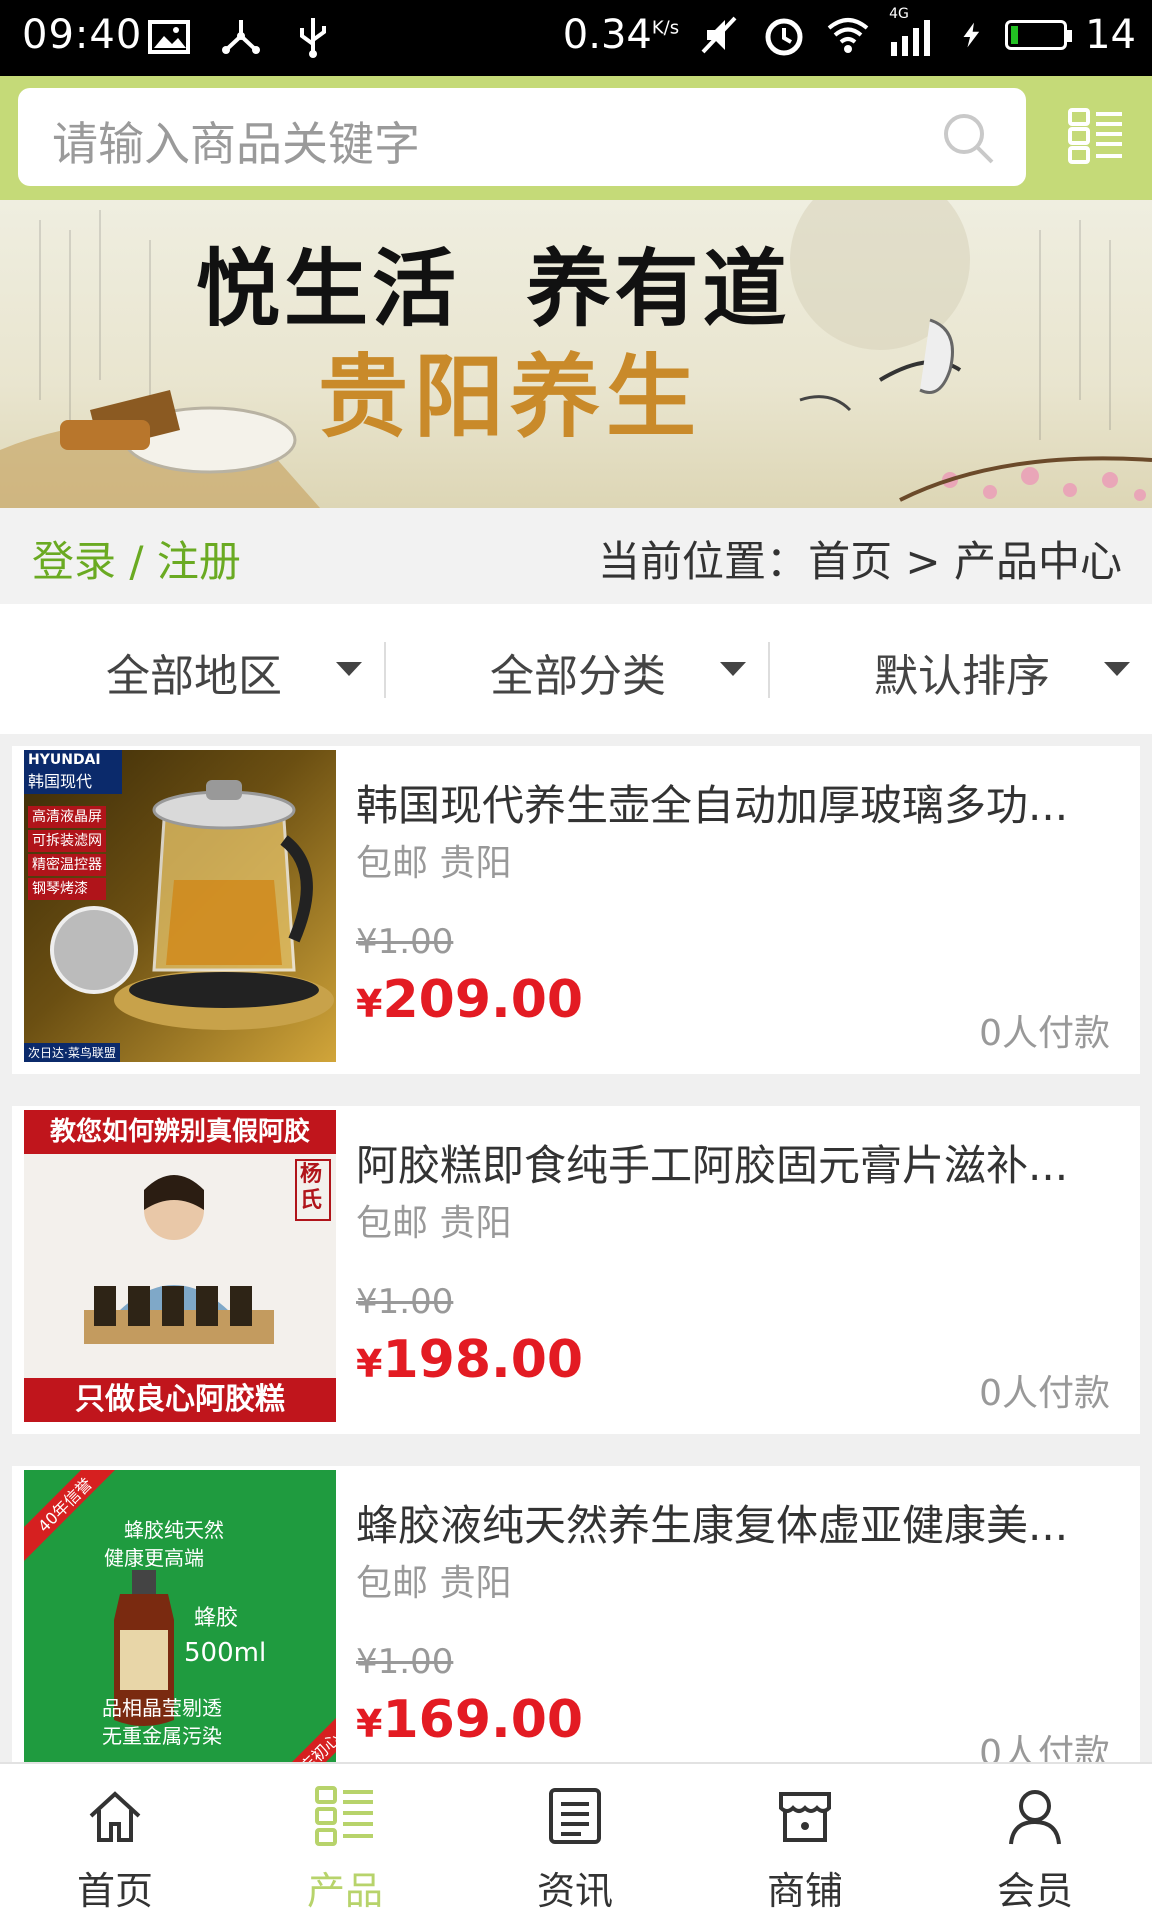 The height and width of the screenshot is (1922, 1152). Describe the element at coordinates (470, 1360) in the screenshot. I see `product-price: ¥198.00` at that location.